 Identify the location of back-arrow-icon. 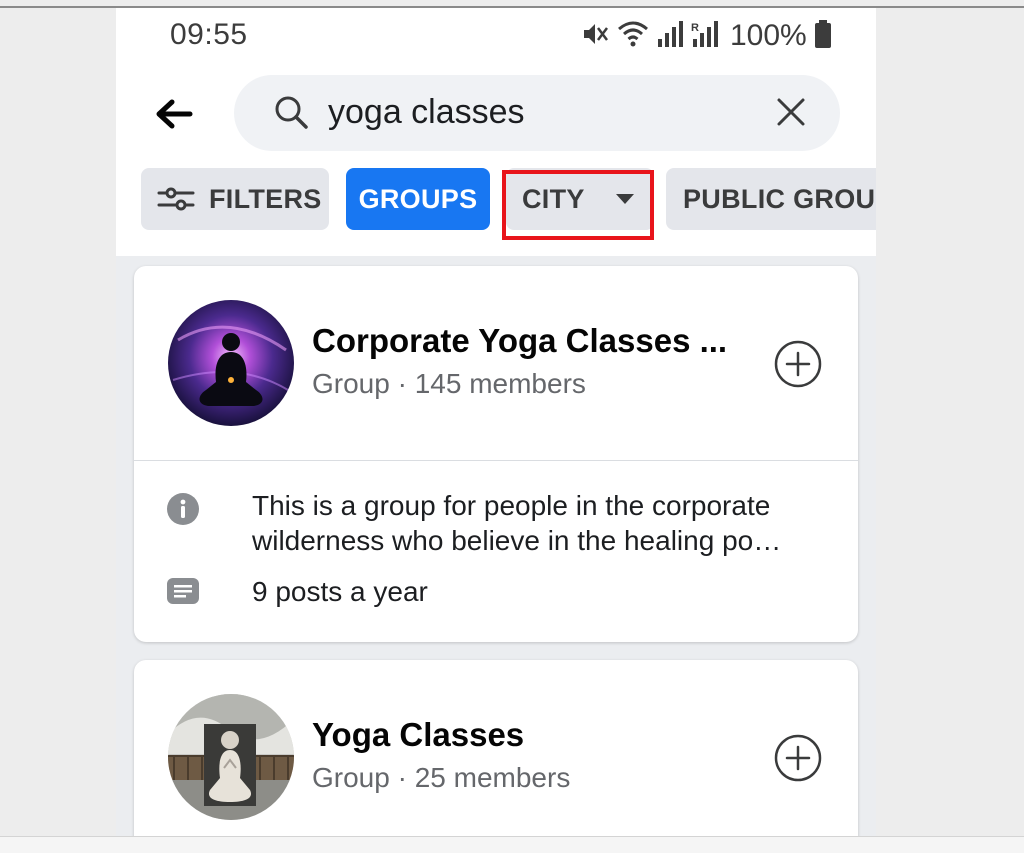
(174, 114).